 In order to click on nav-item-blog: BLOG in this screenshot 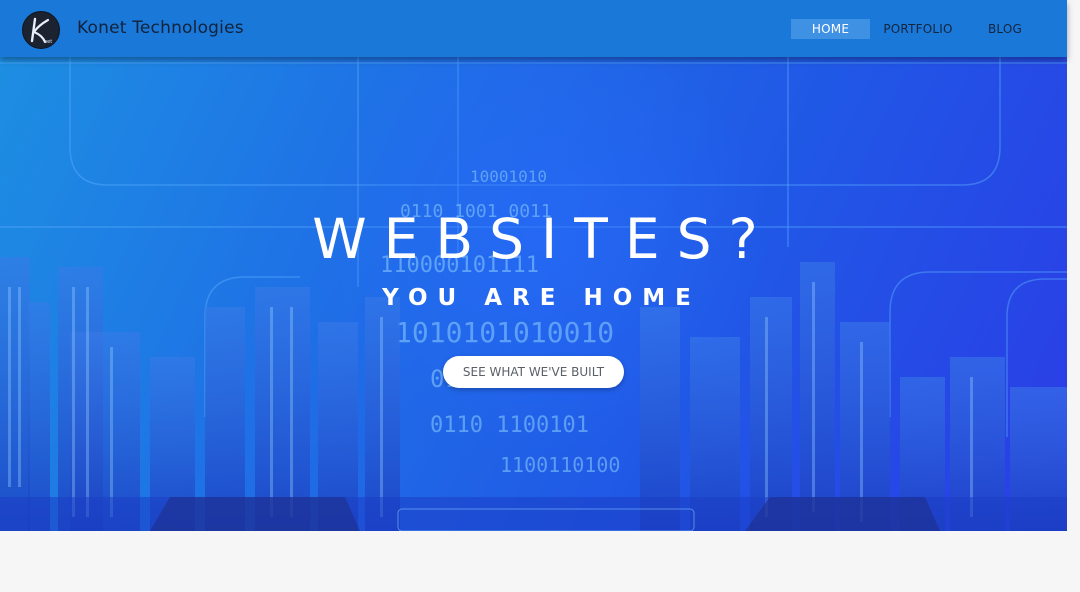, I will do `click(1005, 29)`.